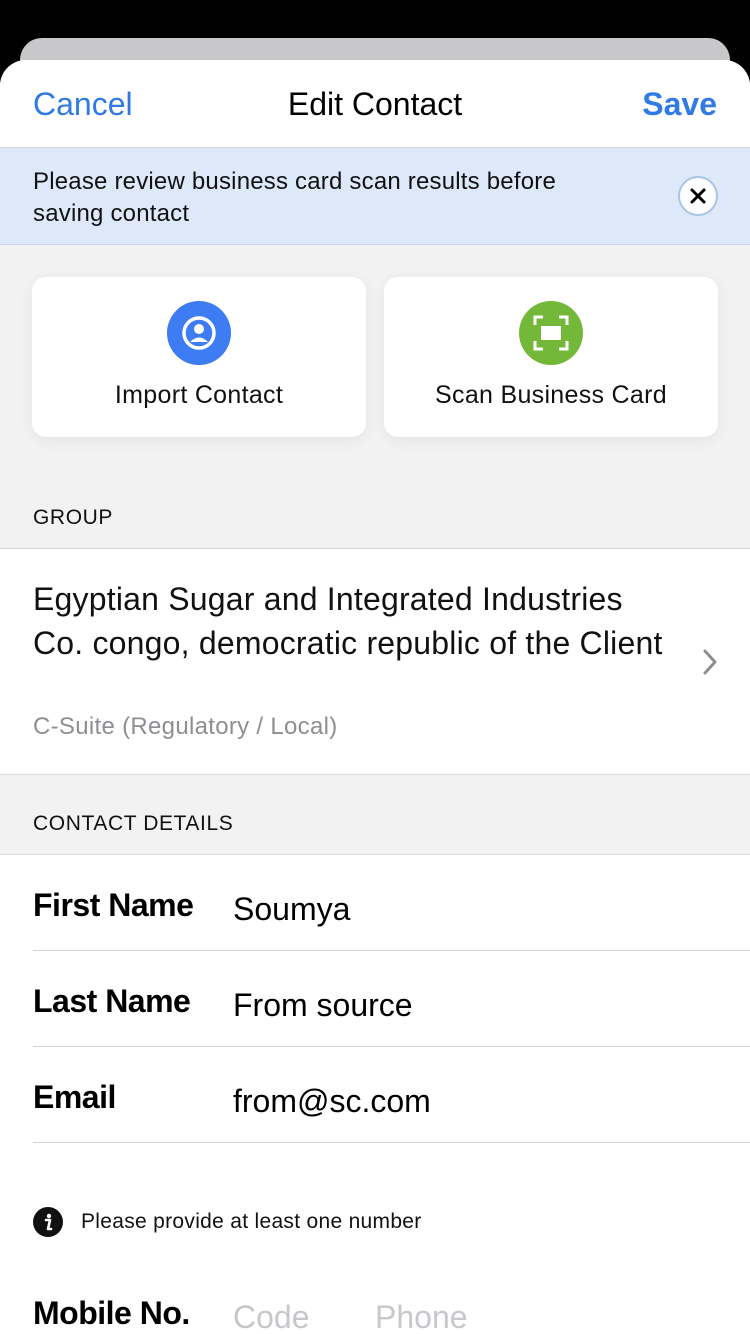  Describe the element at coordinates (679, 104) in the screenshot. I see `save-button: Save` at that location.